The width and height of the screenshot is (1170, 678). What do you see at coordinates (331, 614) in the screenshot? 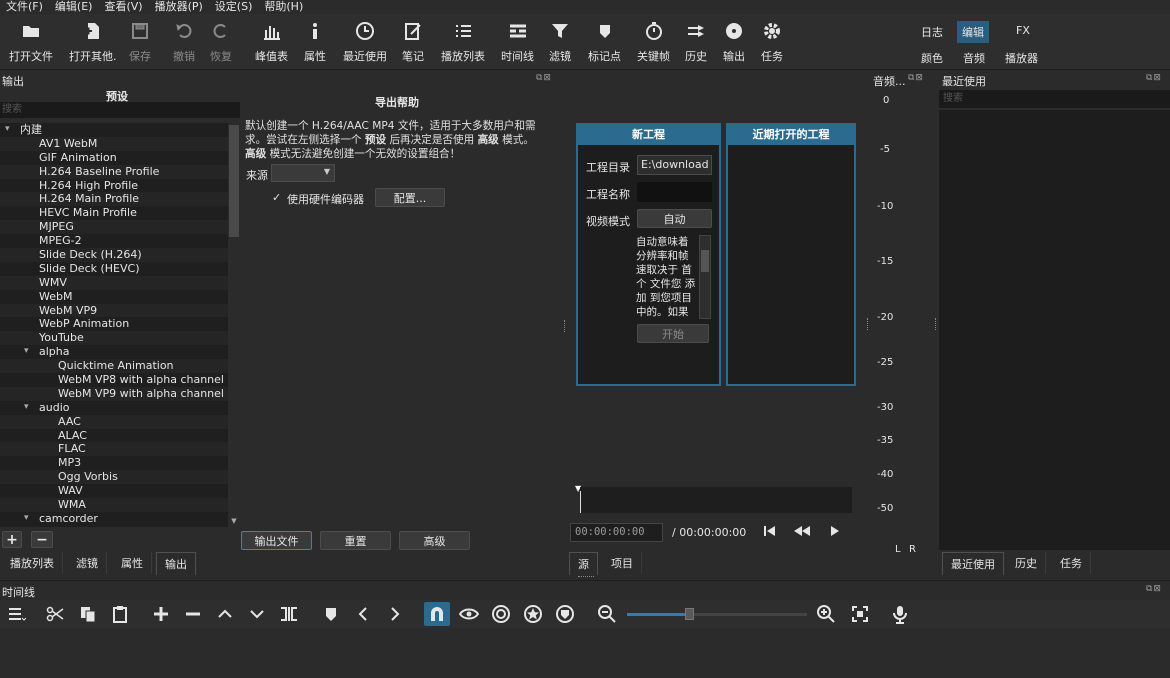
I see `marker-icon` at bounding box center [331, 614].